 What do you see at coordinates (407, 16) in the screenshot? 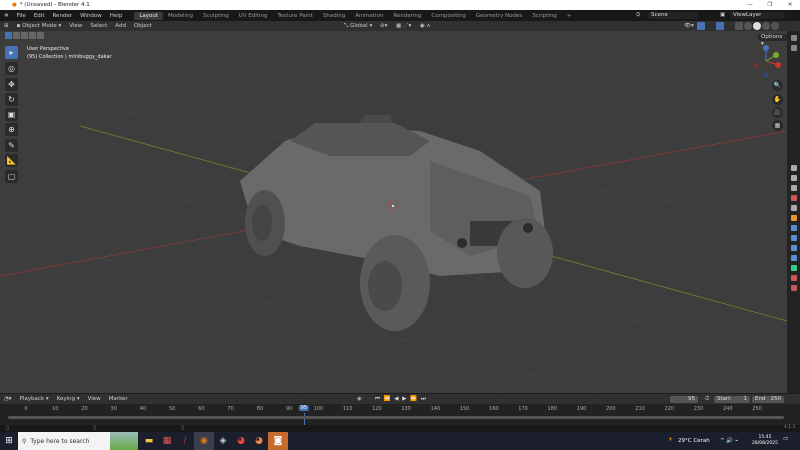
I see `tab-rendering: Rendering` at bounding box center [407, 16].